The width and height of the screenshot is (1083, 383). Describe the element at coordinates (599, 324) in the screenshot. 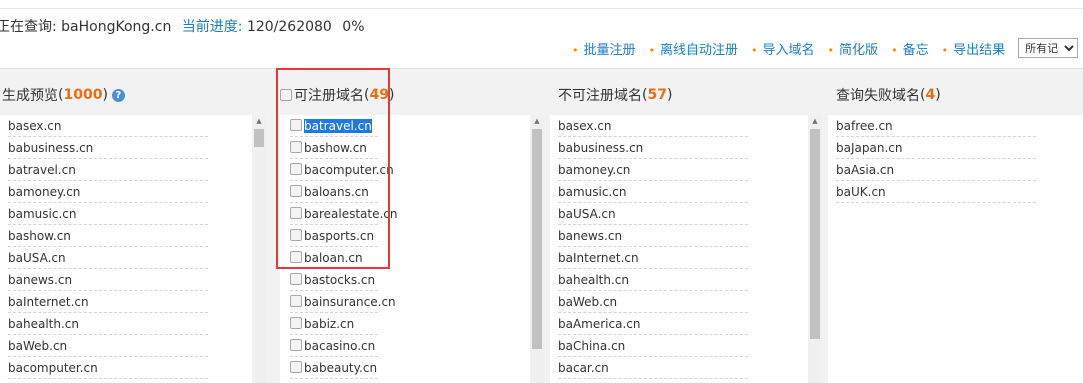

I see `domain-name: baAmerica.cn` at that location.